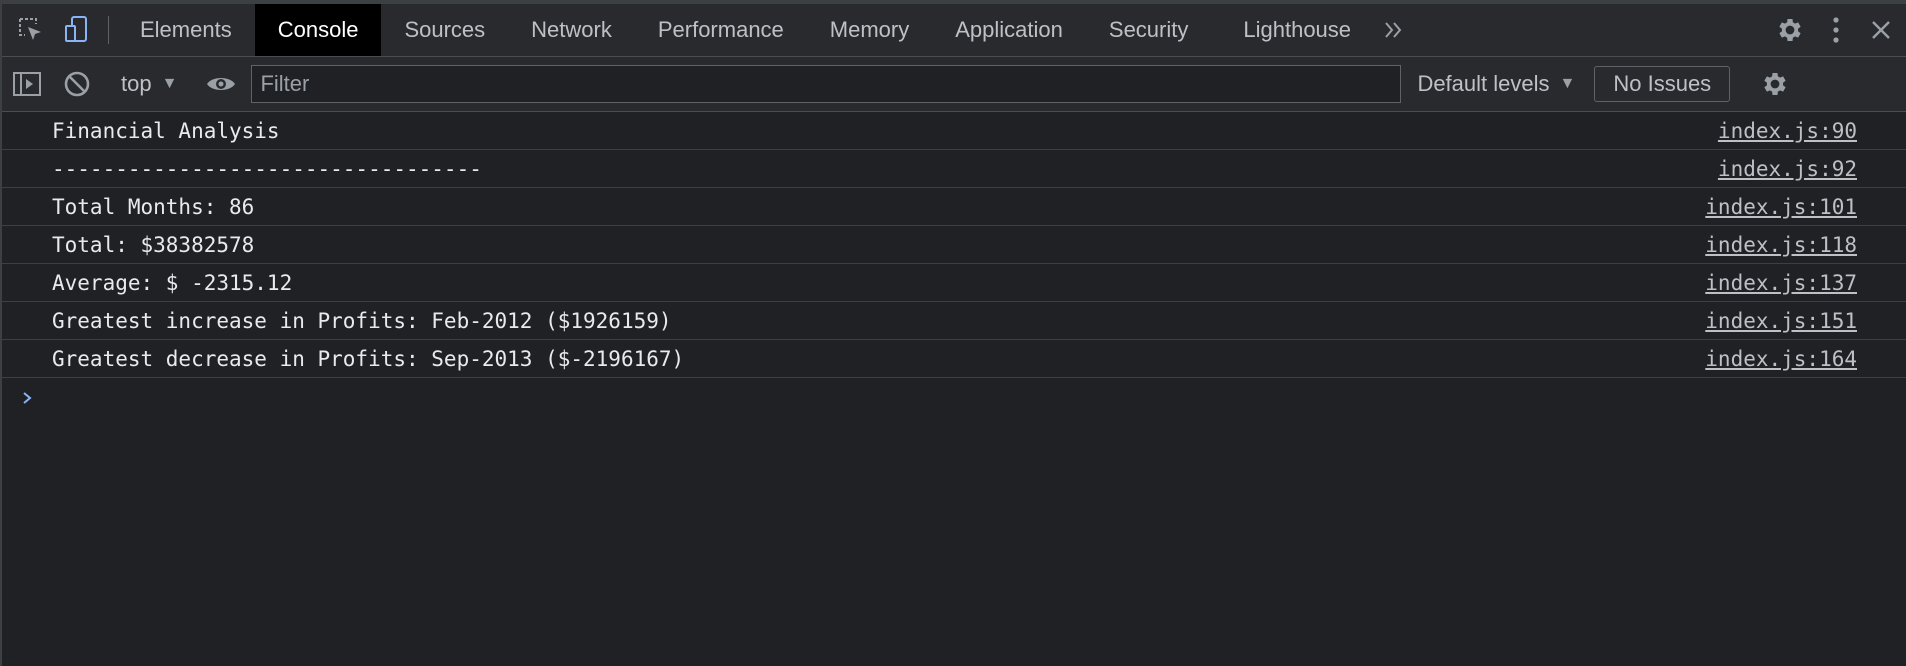 The width and height of the screenshot is (1906, 666). Describe the element at coordinates (108, 30) in the screenshot. I see `separator` at that location.